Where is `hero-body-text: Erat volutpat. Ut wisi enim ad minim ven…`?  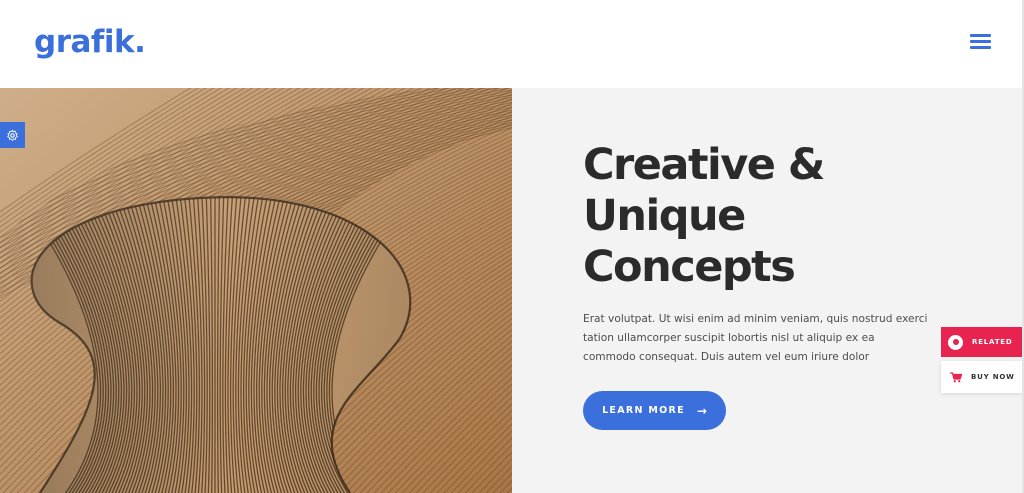 hero-body-text: Erat volutpat. Ut wisi enim ad minim ven… is located at coordinates (755, 338).